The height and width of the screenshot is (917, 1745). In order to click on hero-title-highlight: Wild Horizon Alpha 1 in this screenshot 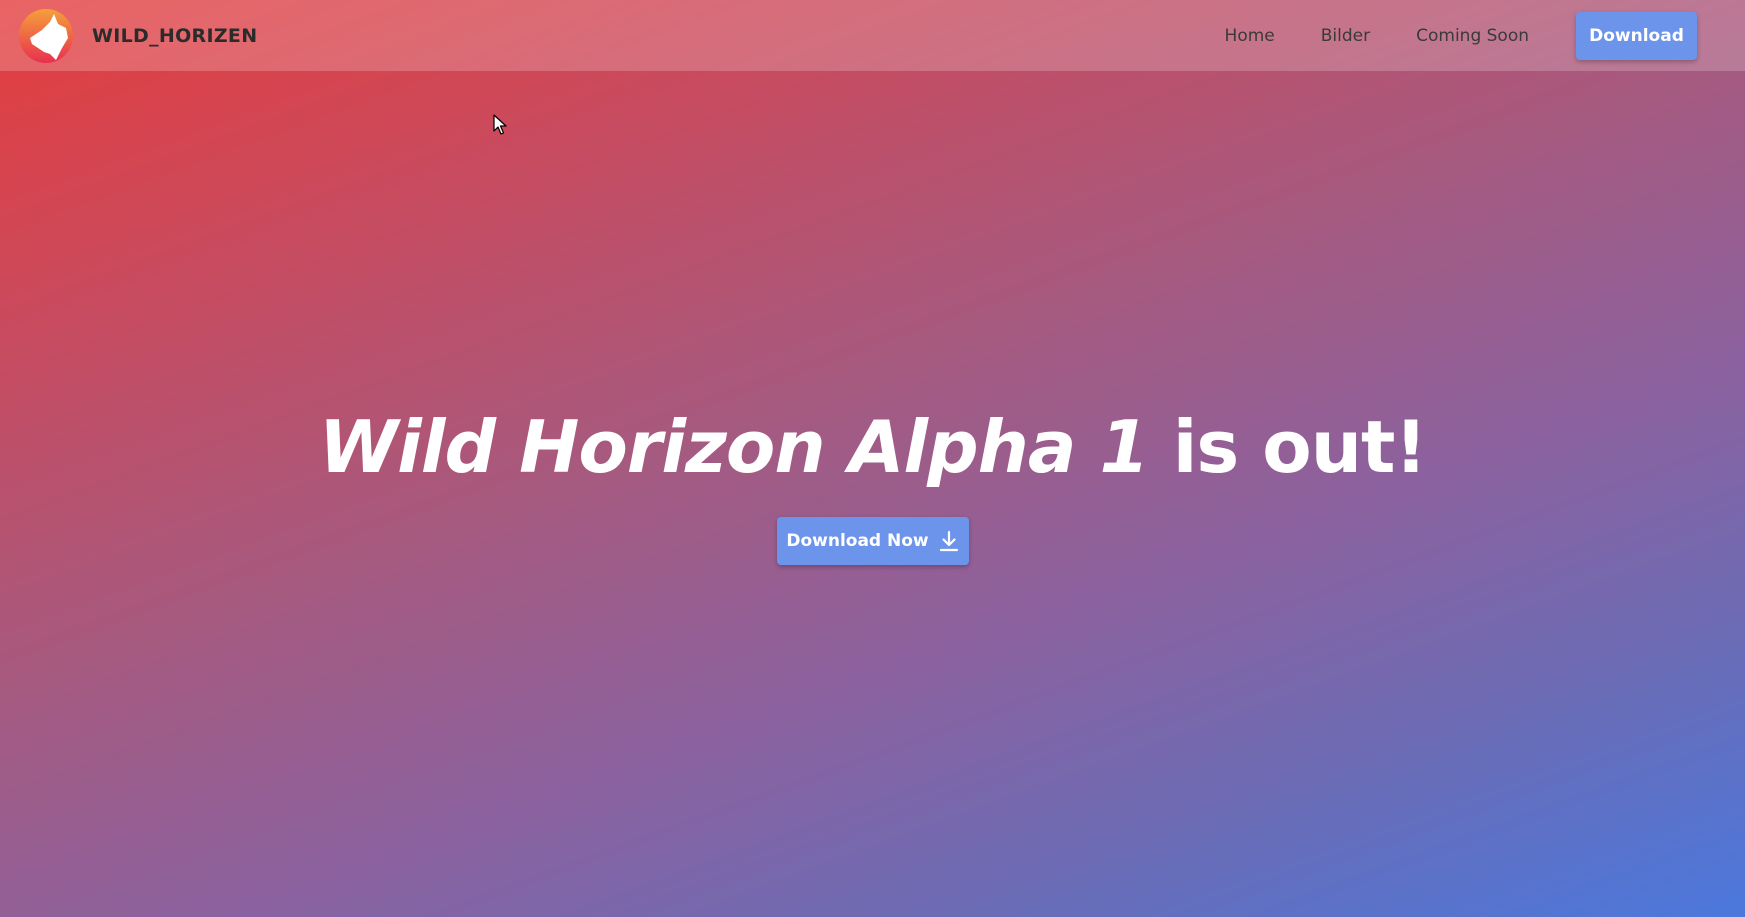, I will do `click(734, 447)`.